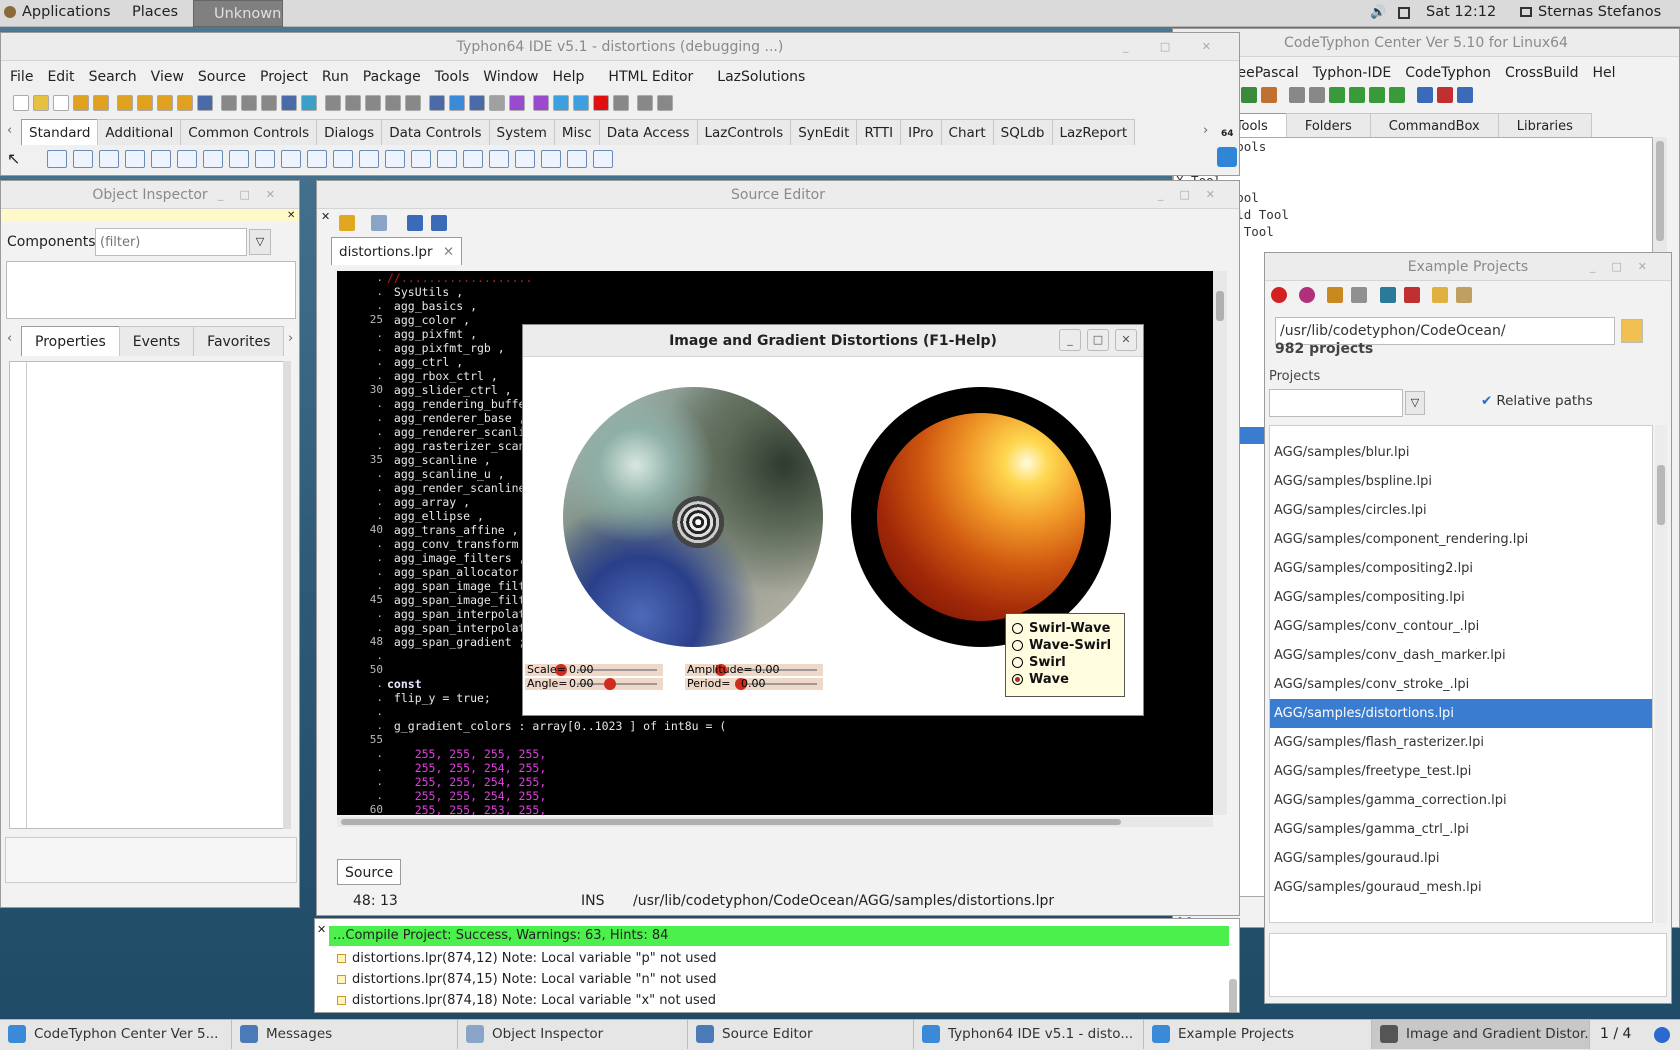 The height and width of the screenshot is (1050, 1680). What do you see at coordinates (754, 670) in the screenshot?
I see `slider-amplitude: Amplitude= 0.00` at bounding box center [754, 670].